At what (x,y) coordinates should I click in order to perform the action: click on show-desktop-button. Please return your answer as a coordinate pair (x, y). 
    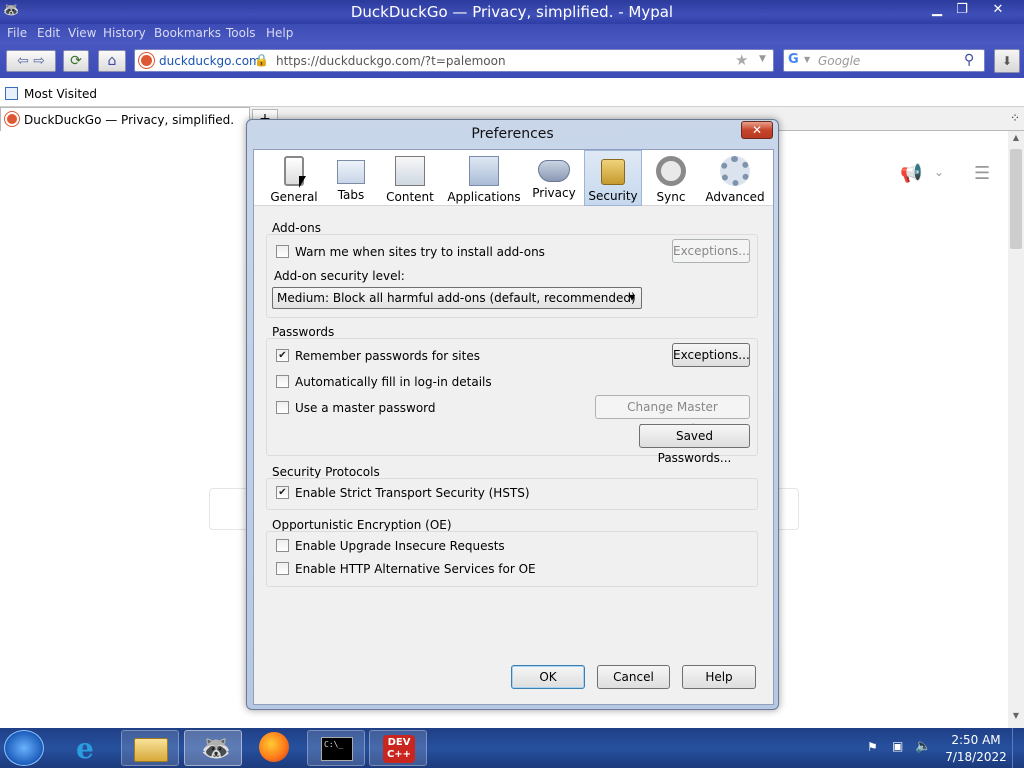
    Looking at the image, I should click on (1018, 748).